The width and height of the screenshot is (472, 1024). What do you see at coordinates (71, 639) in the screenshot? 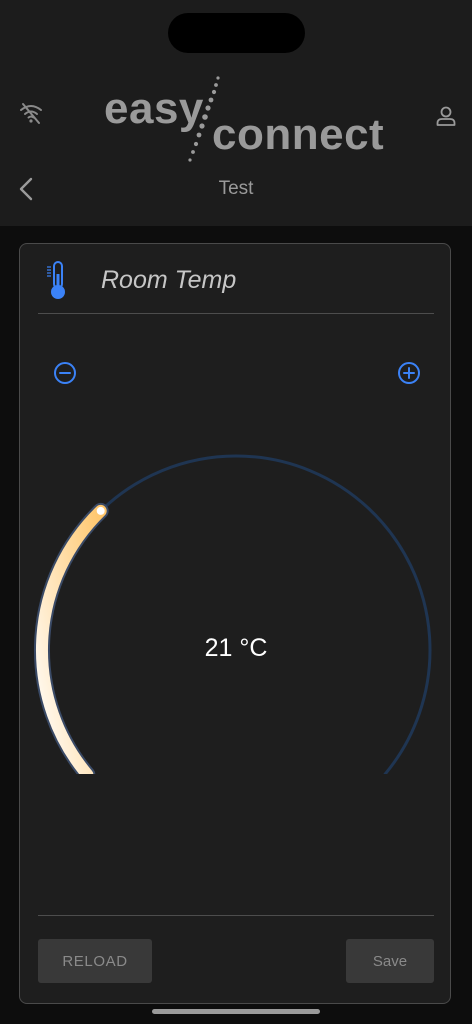
I see `dial-fill-arc` at bounding box center [71, 639].